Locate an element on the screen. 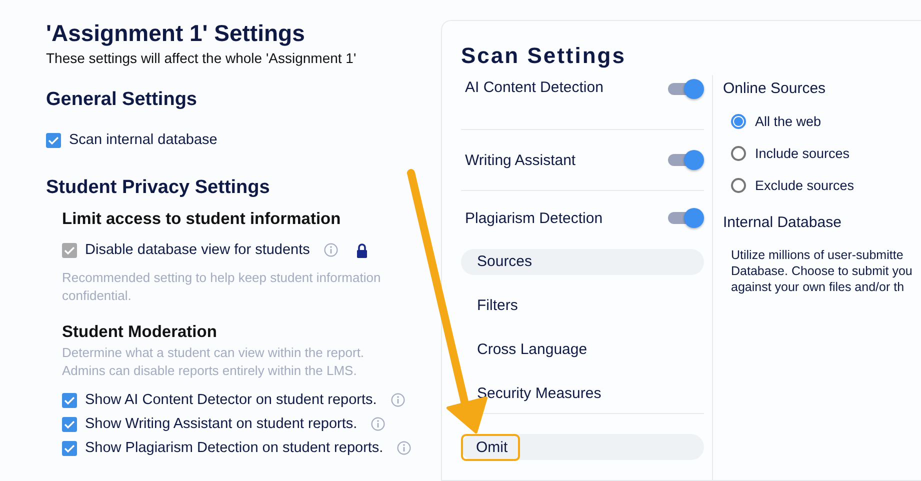 This screenshot has height=481, width=921. hint-text: Recommended setting to help keep student information confidential. is located at coordinates (222, 287).